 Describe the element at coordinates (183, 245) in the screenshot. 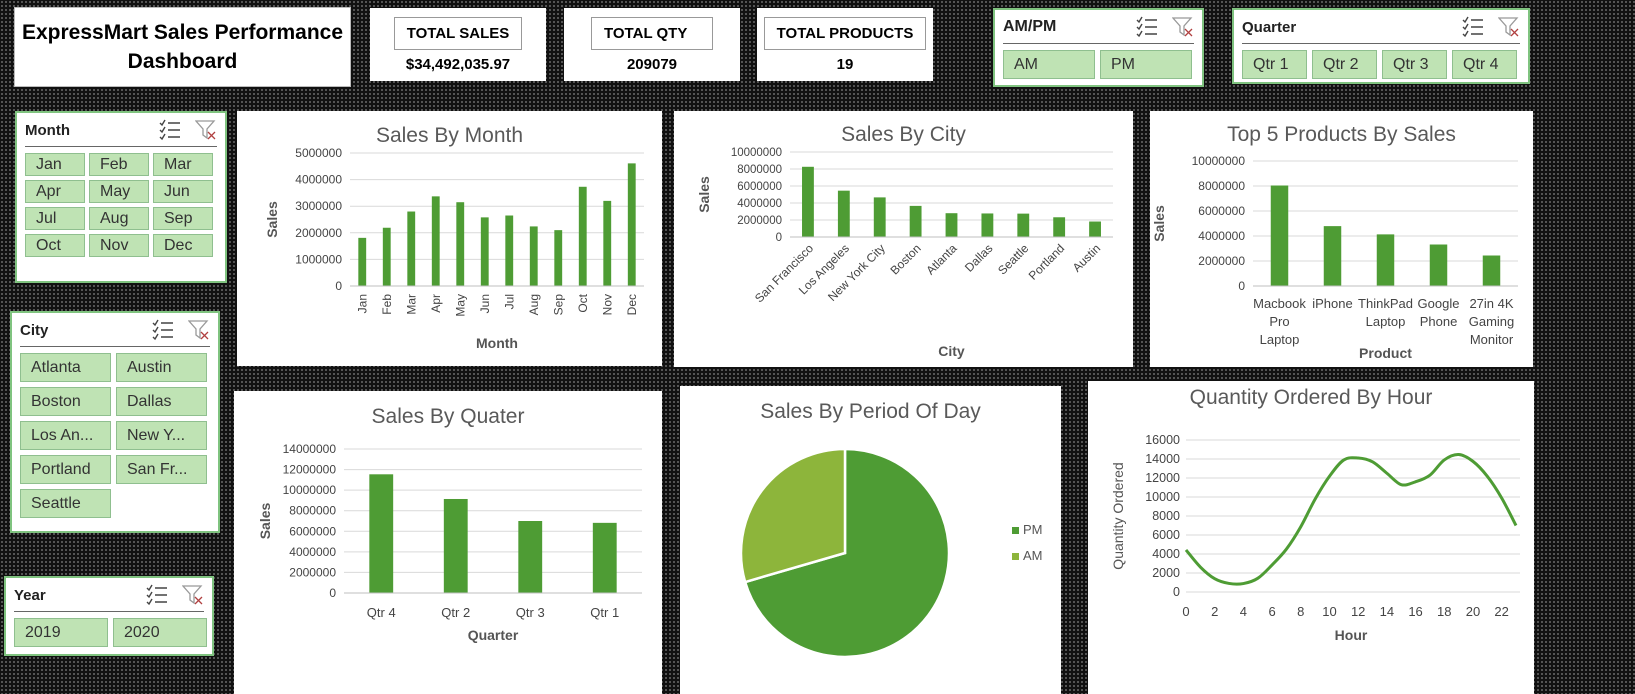

I see `month-option: Dec` at that location.